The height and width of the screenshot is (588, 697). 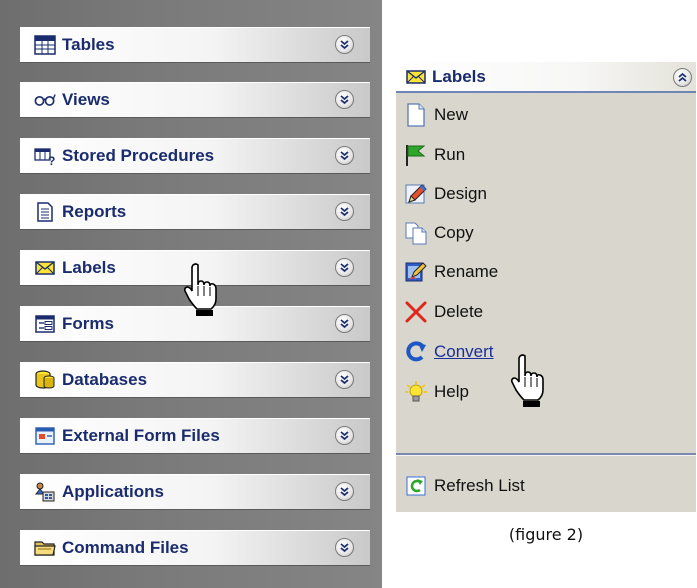 I want to click on stored-procedures-section-bar: ? Stored Procedures, so click(x=195, y=156).